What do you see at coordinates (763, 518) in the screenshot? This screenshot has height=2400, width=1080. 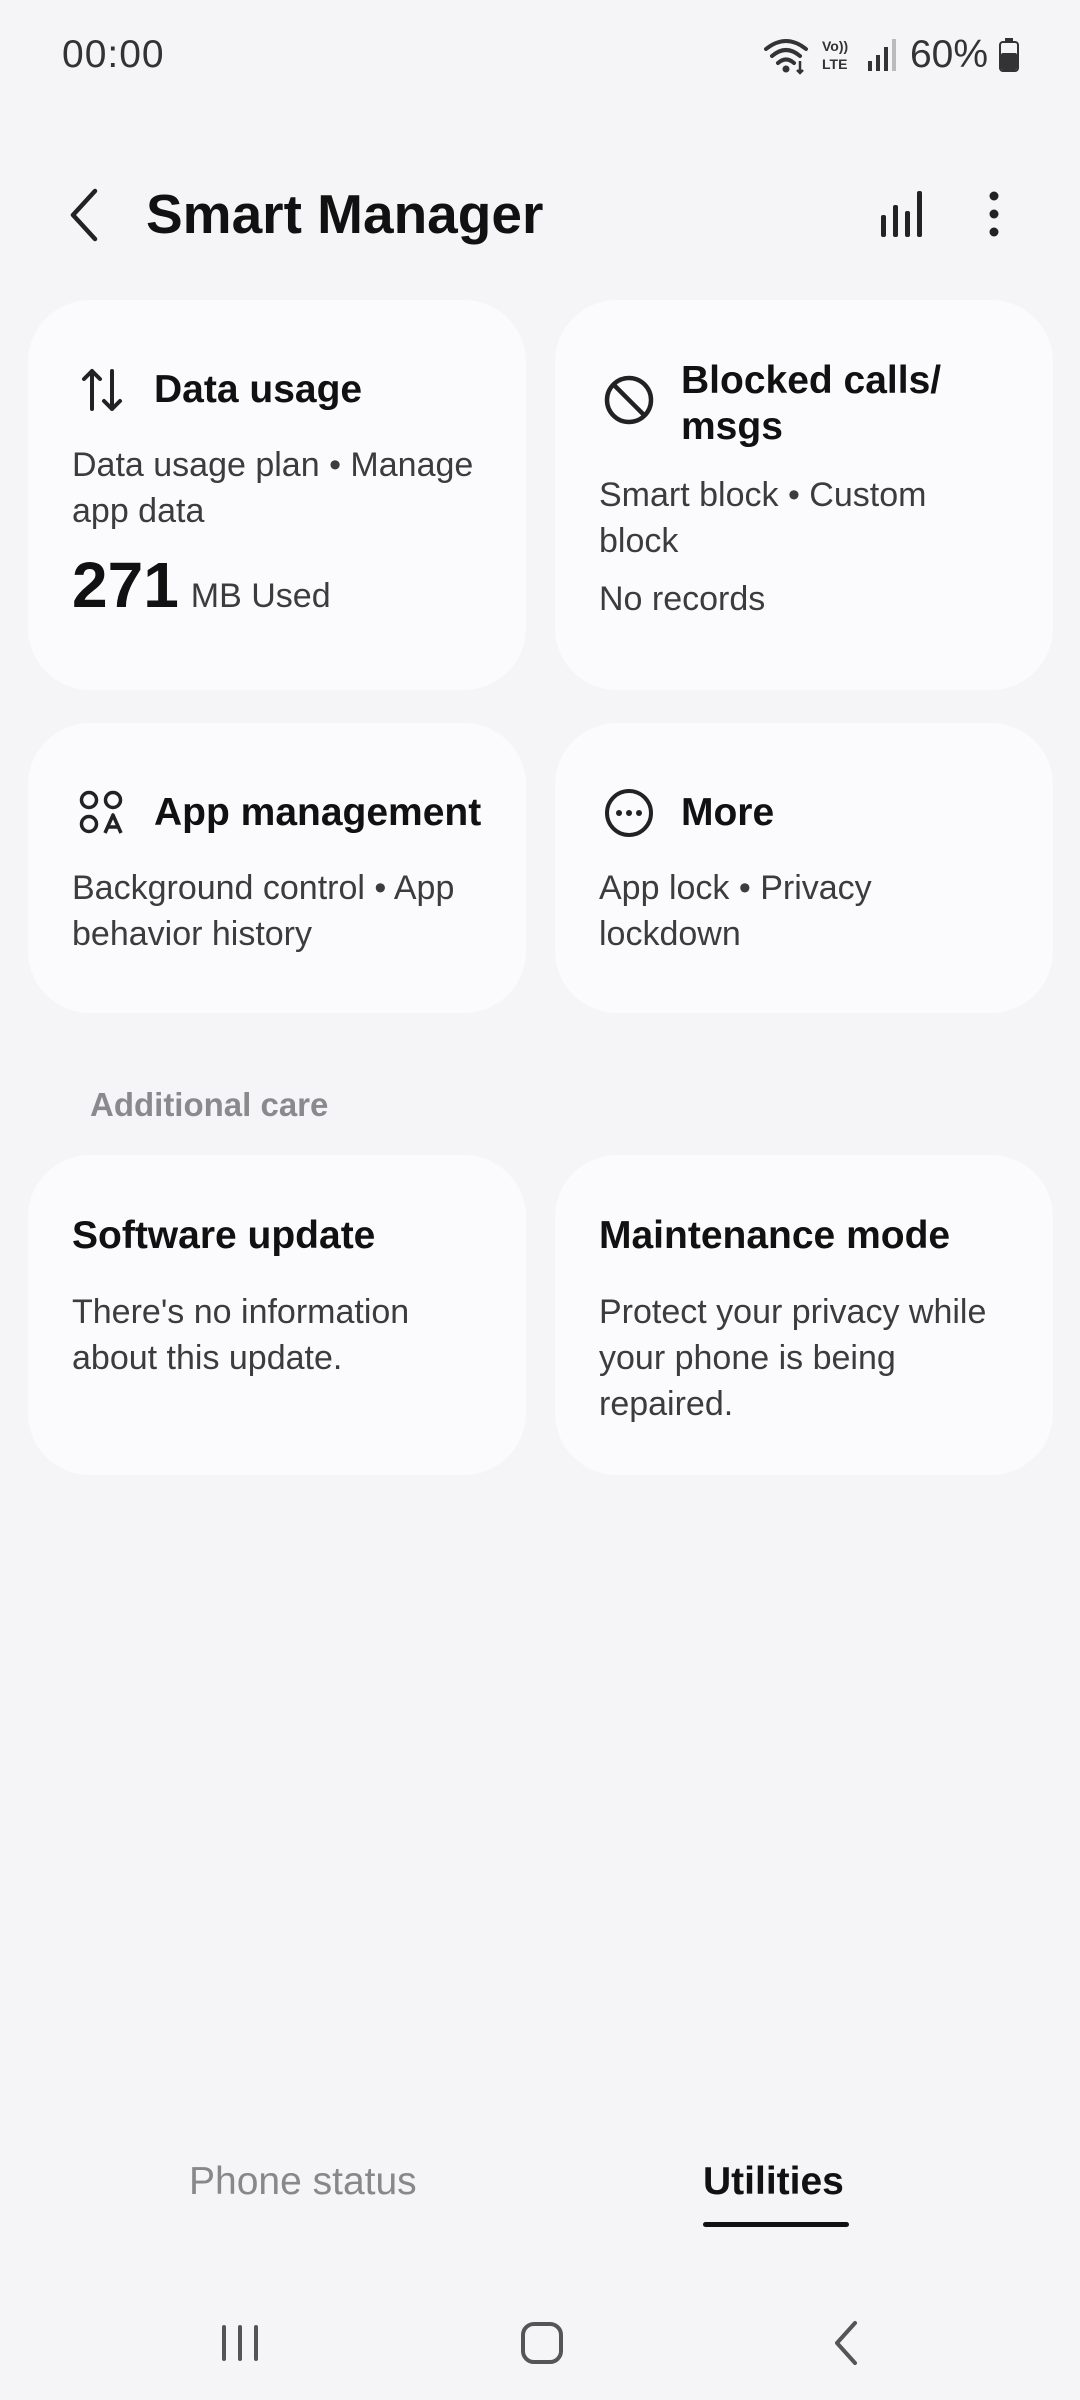 I see `blocked-calls-desc: Smart block • Custom block` at bounding box center [763, 518].